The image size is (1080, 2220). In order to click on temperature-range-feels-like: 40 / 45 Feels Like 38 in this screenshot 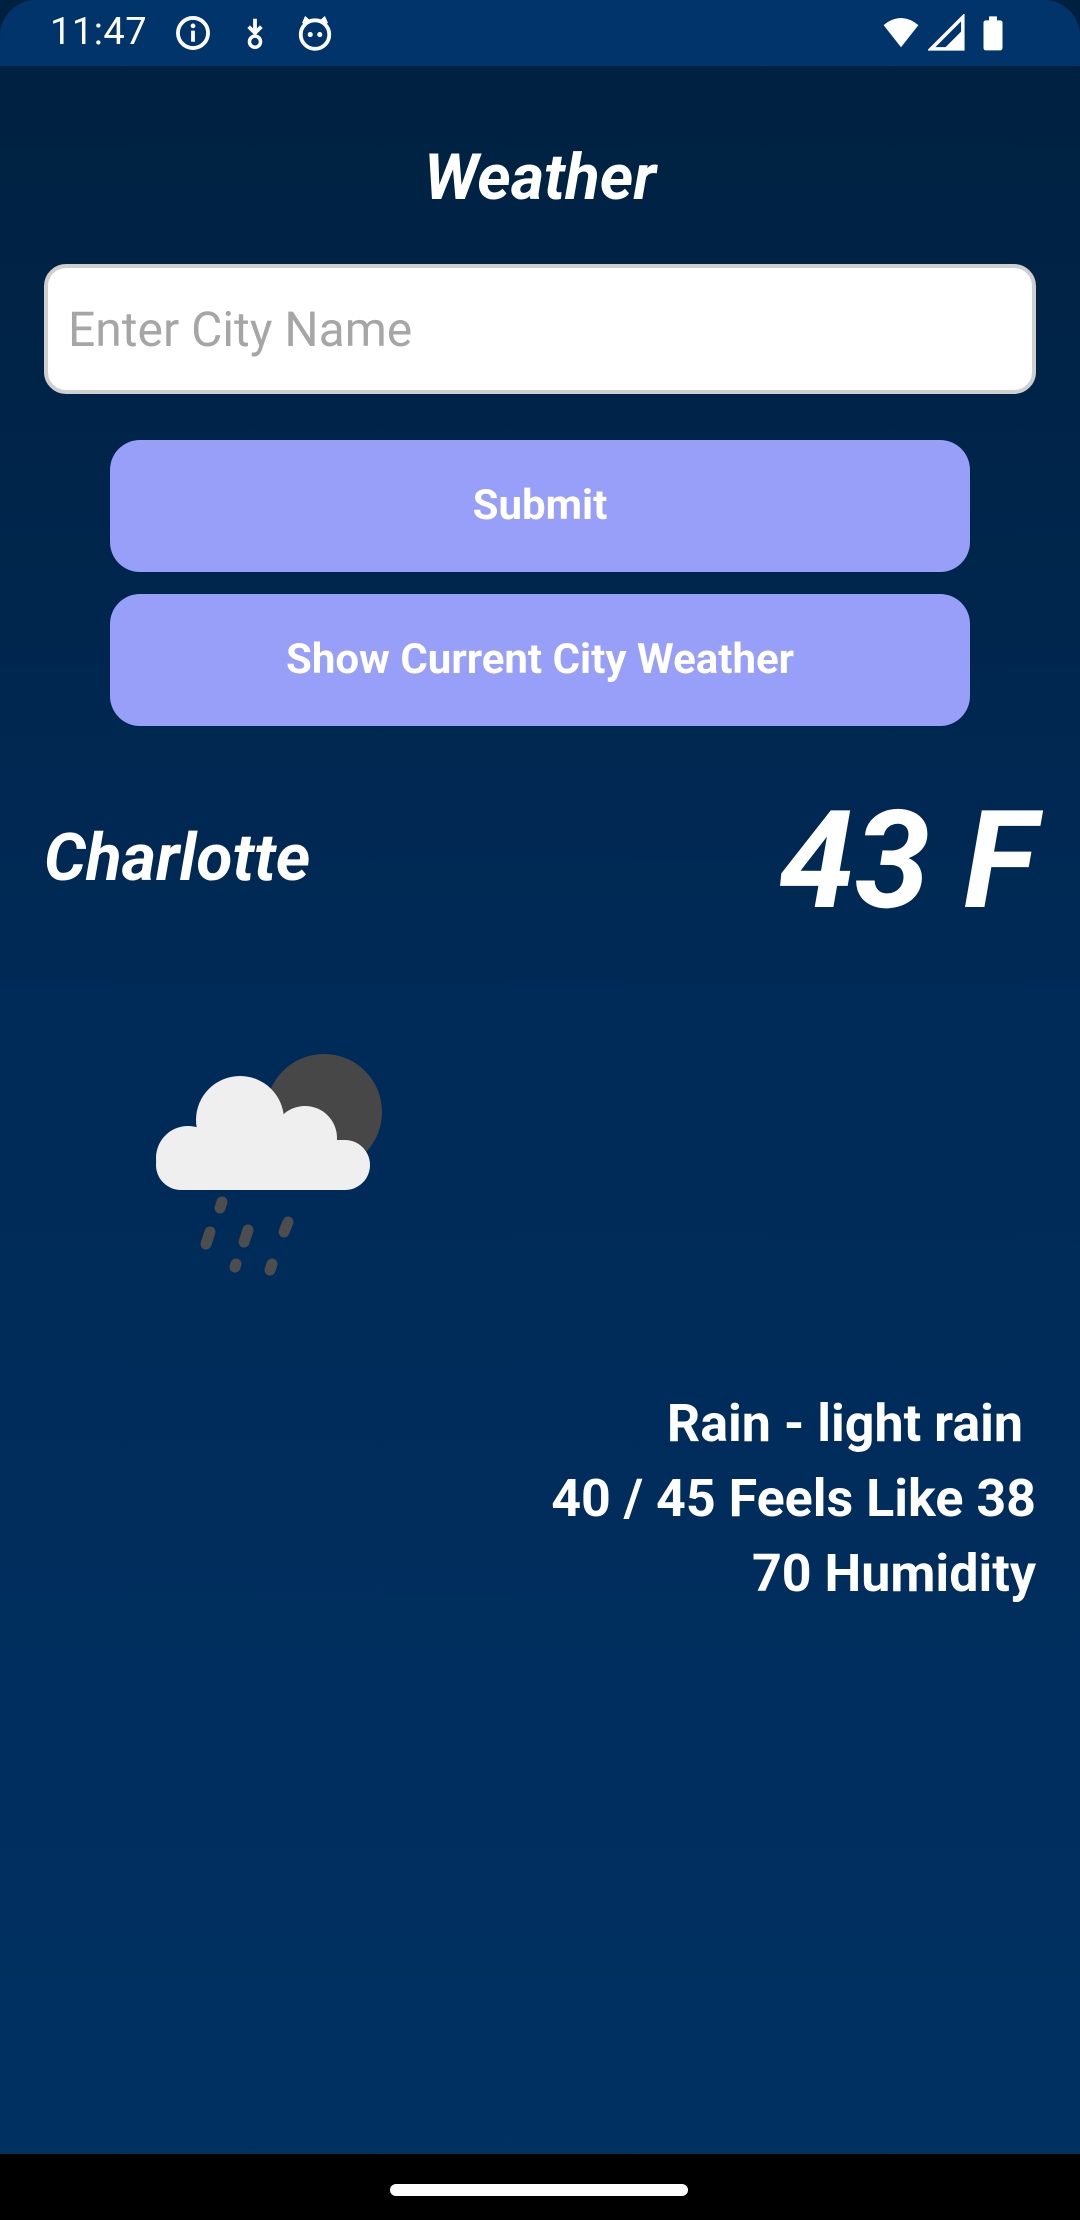, I will do `click(793, 1498)`.